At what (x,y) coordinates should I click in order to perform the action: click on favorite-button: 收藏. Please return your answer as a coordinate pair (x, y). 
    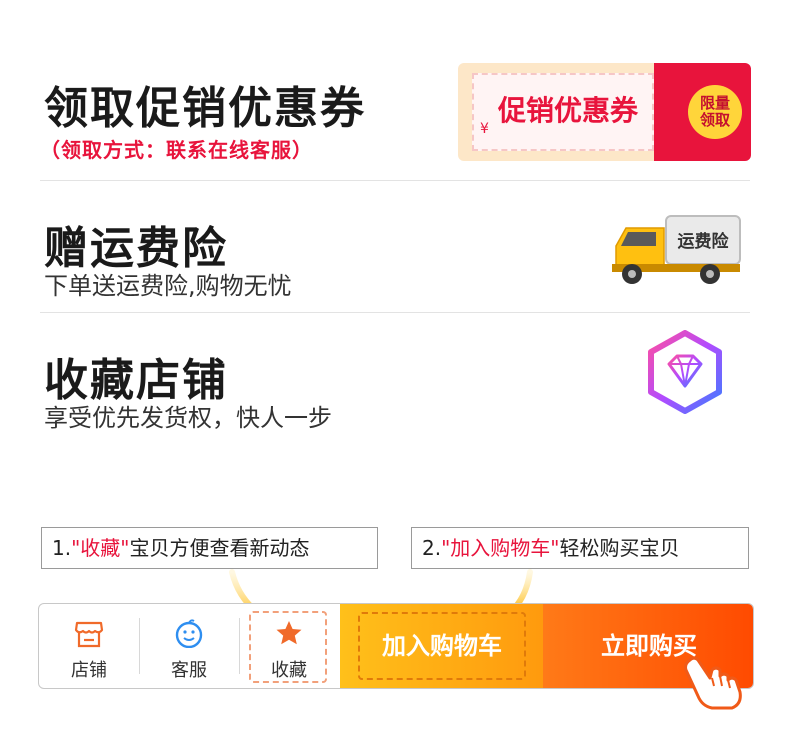
    Looking at the image, I should click on (289, 646).